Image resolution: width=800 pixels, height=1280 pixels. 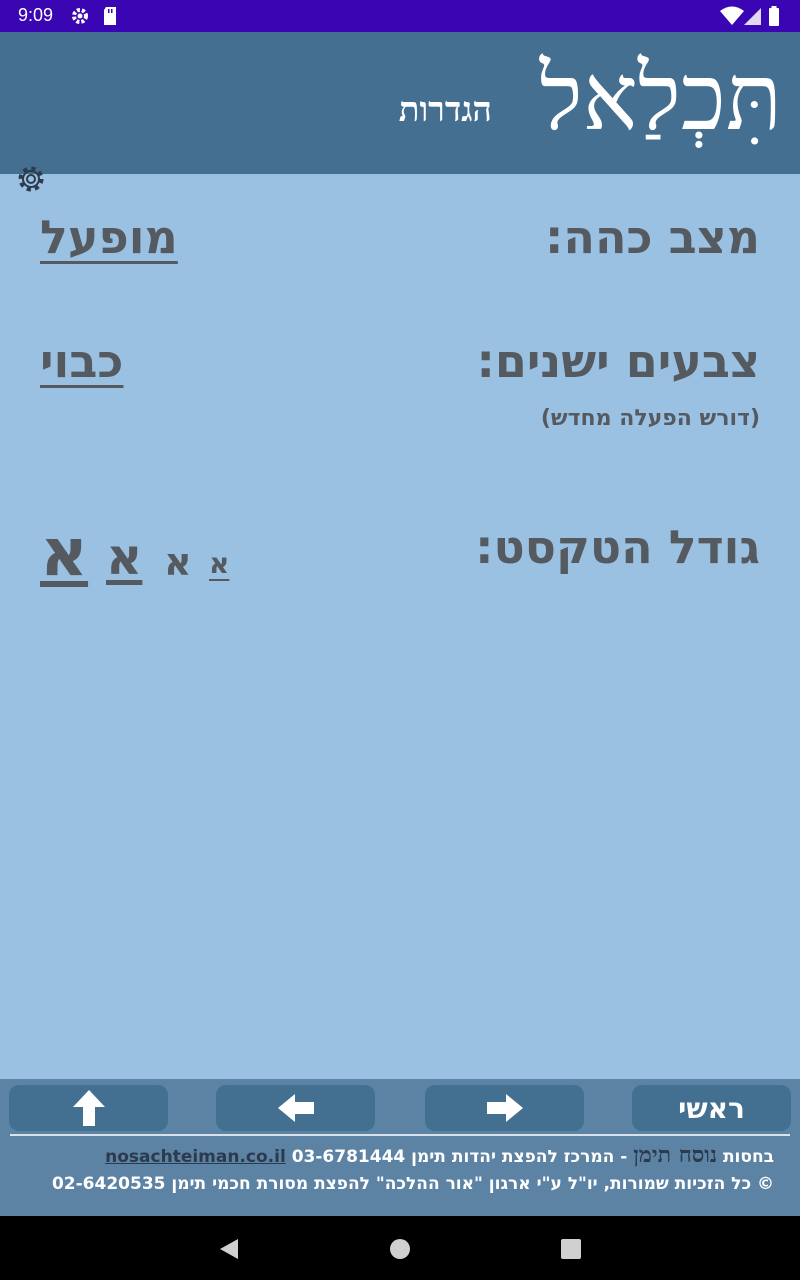 What do you see at coordinates (711, 1108) in the screenshot?
I see `home-button: ראשי` at bounding box center [711, 1108].